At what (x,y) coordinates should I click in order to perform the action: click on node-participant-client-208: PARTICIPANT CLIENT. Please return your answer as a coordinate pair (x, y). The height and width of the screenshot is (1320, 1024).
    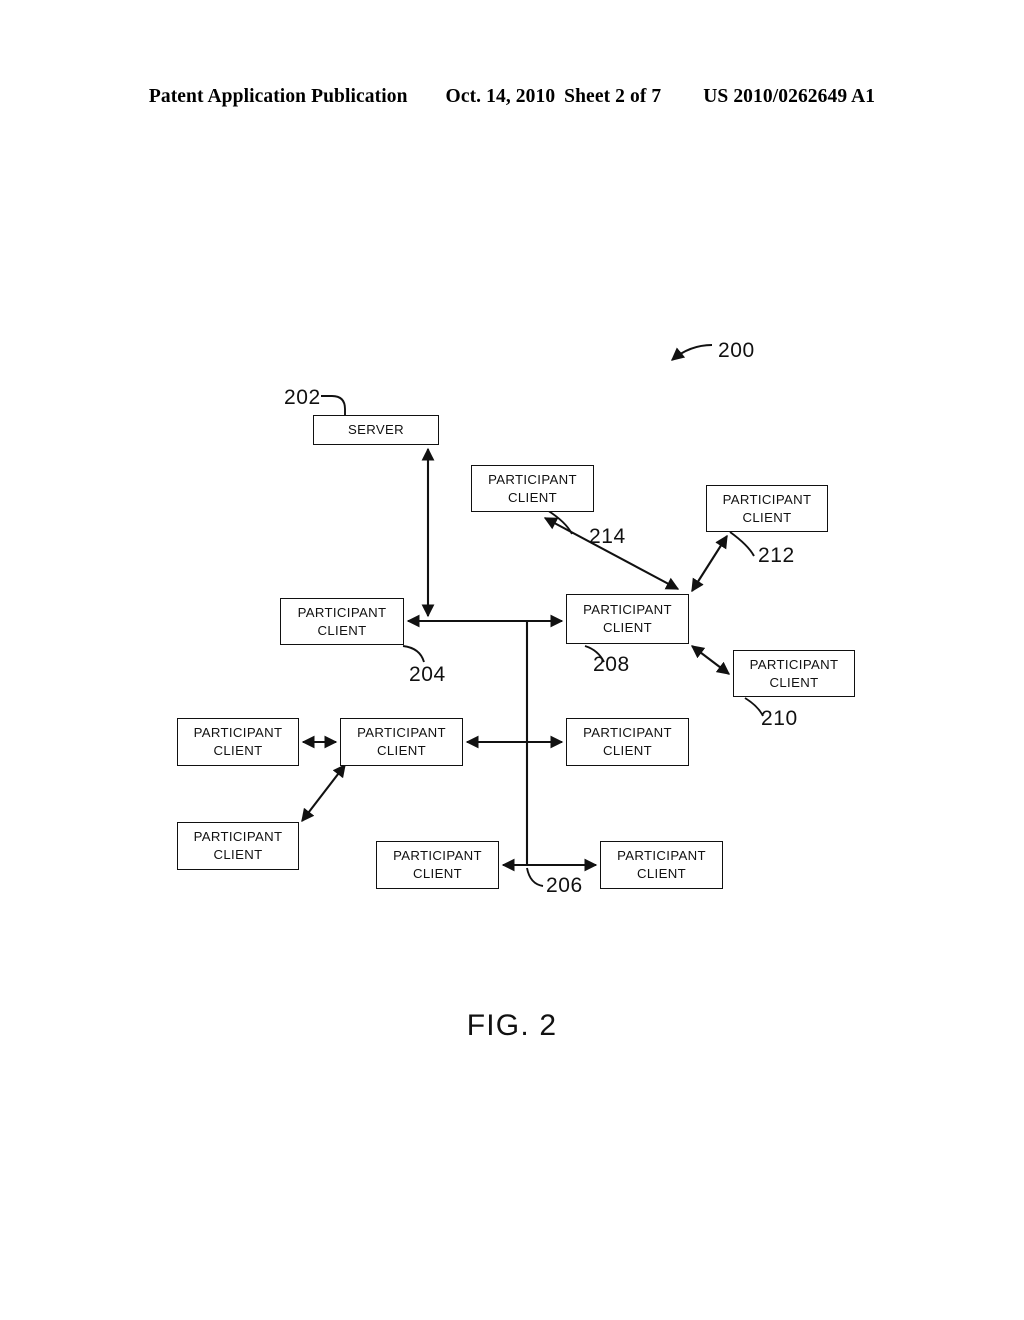
    Looking at the image, I should click on (627, 619).